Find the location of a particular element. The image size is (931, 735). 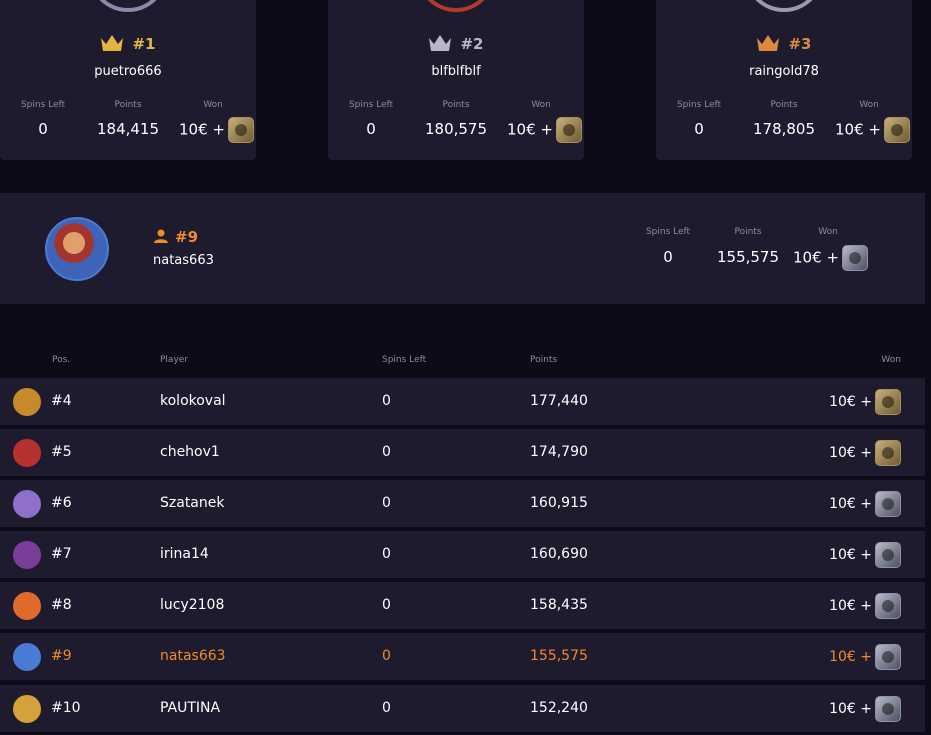

header-won: Won is located at coordinates (891, 360).